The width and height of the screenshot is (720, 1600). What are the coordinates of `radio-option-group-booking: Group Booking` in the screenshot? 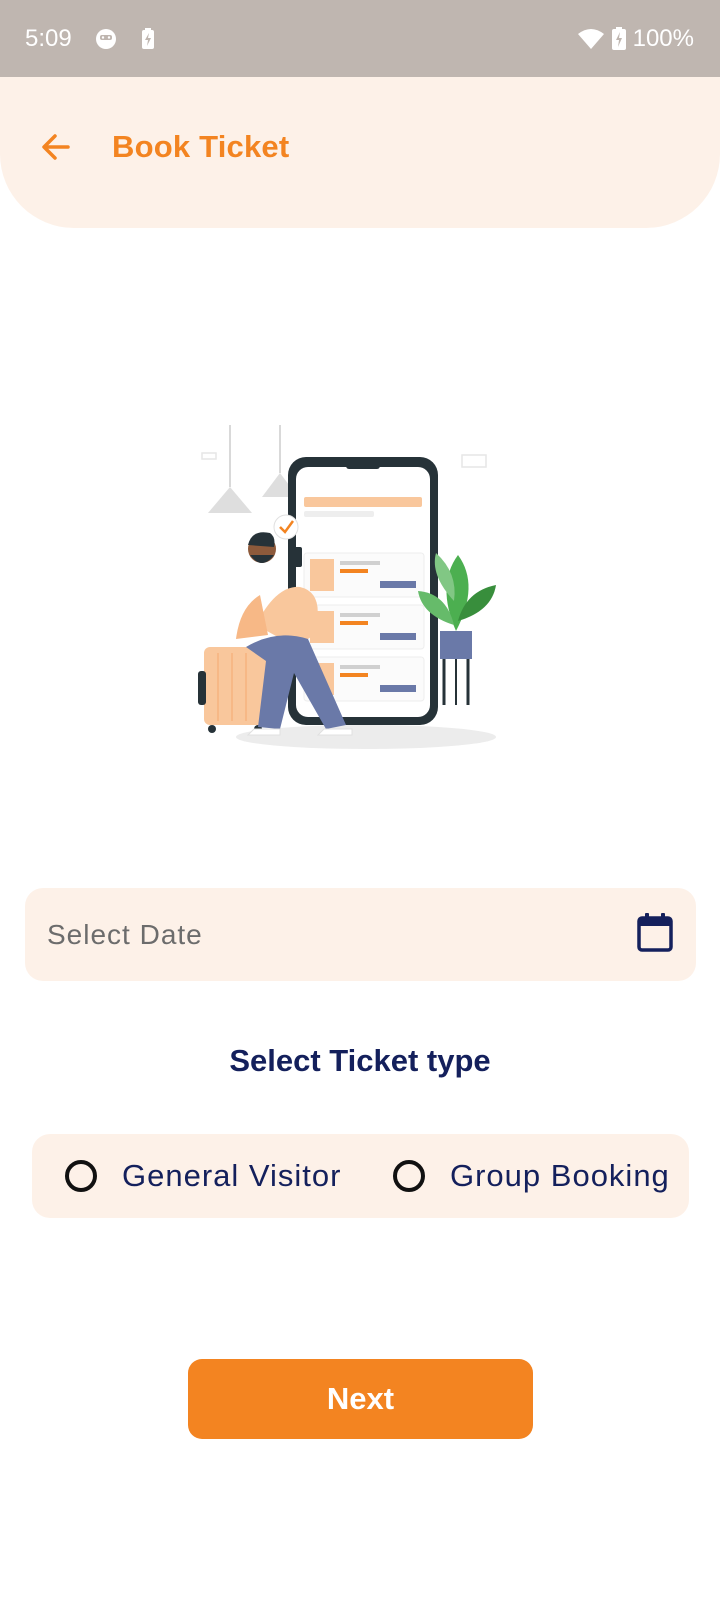 It's located at (531, 1176).